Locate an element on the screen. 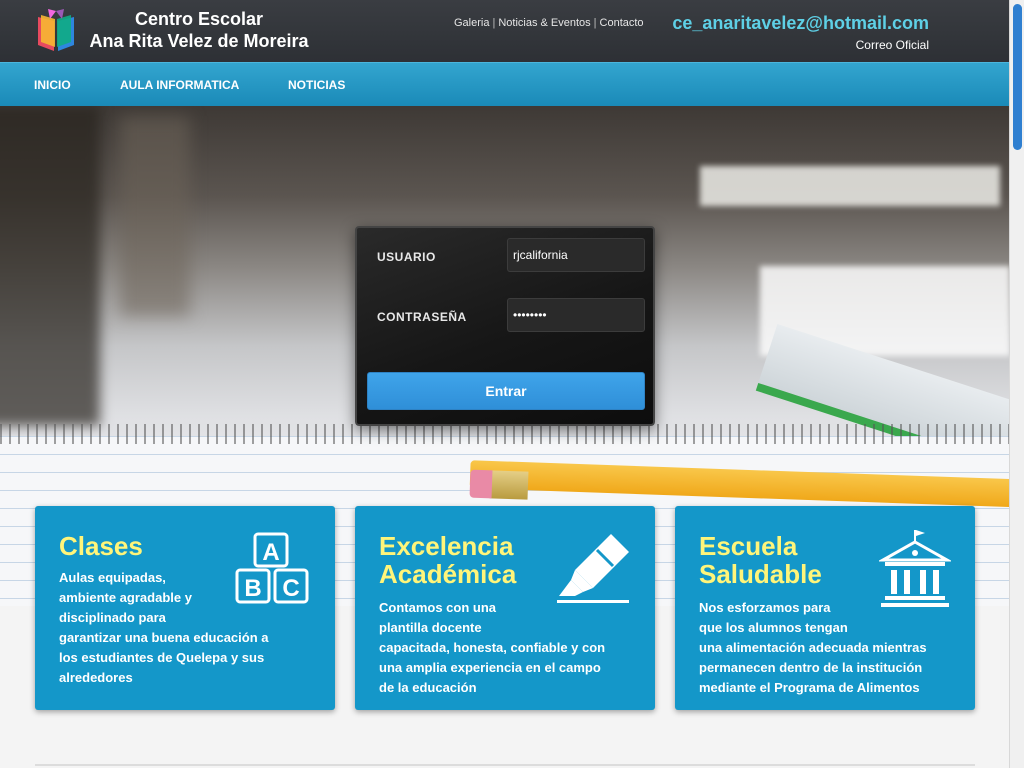  card-title: Excelencia Académica is located at coordinates (447, 560).